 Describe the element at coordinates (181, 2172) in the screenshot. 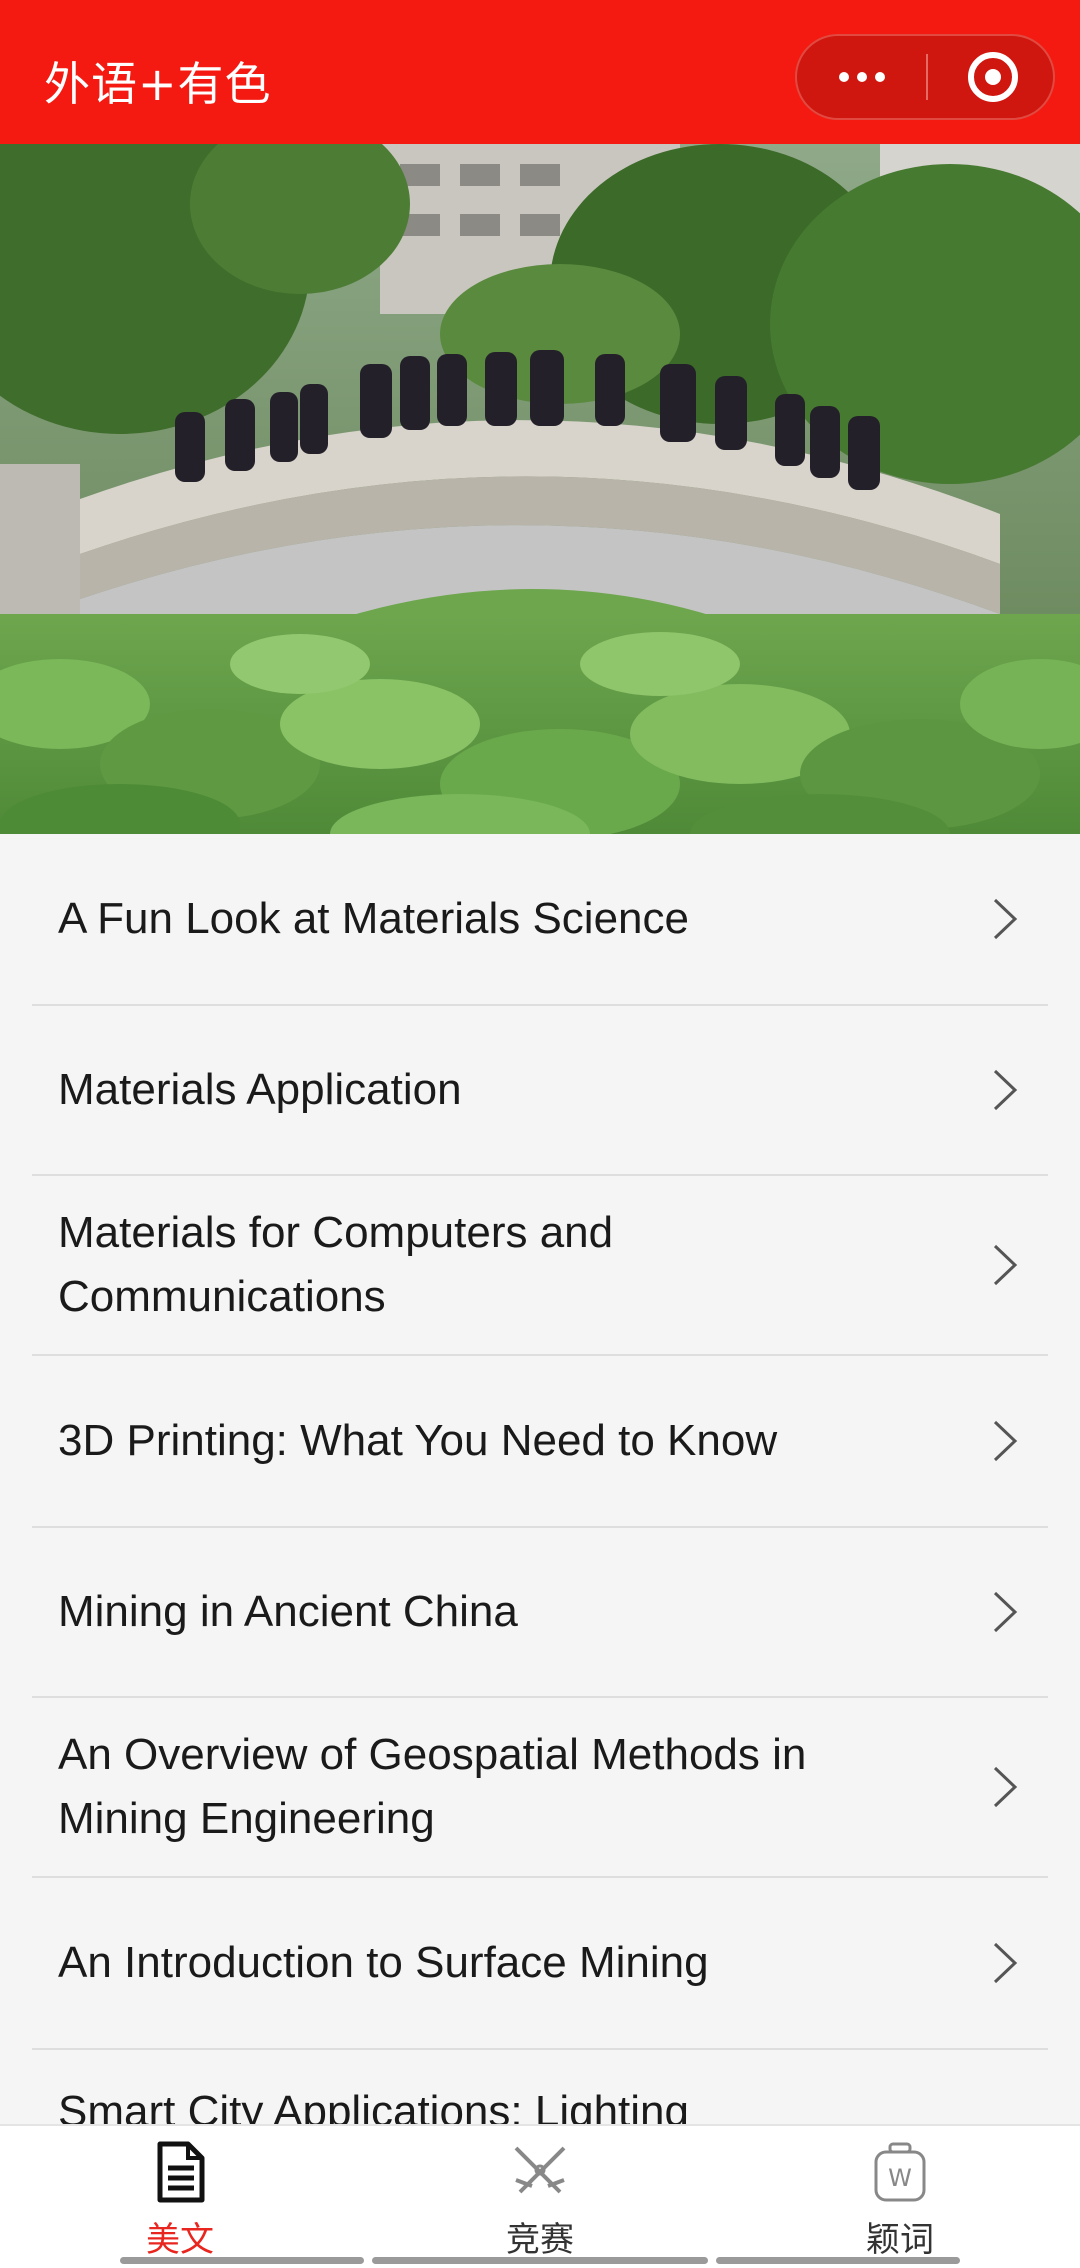

I see `document-icon` at that location.